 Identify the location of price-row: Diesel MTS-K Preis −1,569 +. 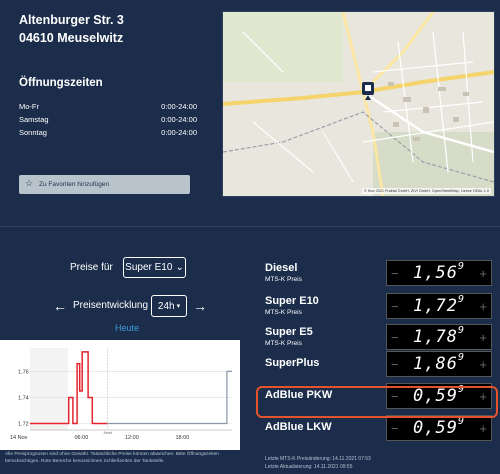
(381, 273).